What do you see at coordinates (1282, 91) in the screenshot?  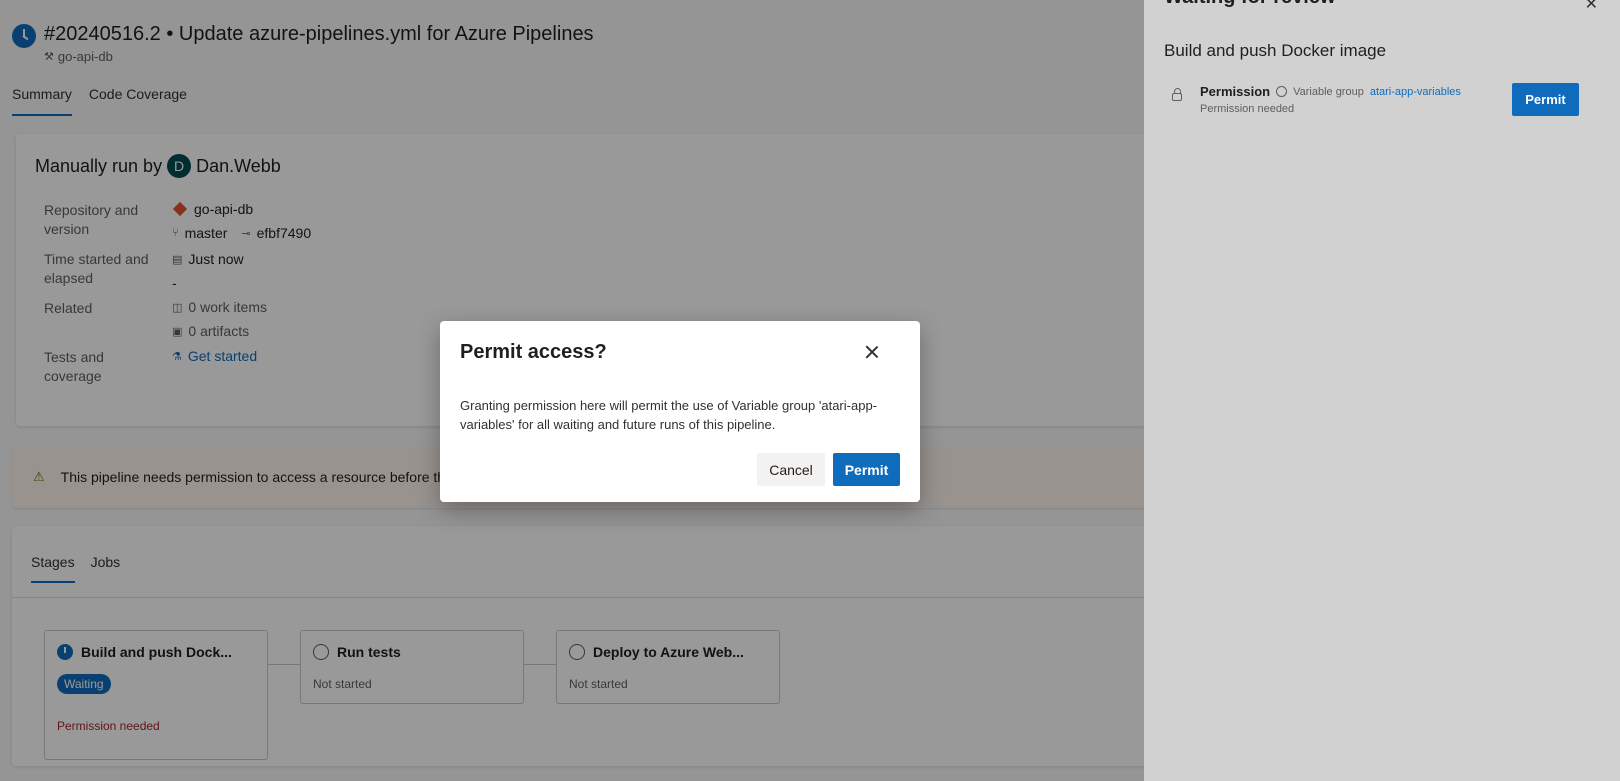 I see `info-icon` at bounding box center [1282, 91].